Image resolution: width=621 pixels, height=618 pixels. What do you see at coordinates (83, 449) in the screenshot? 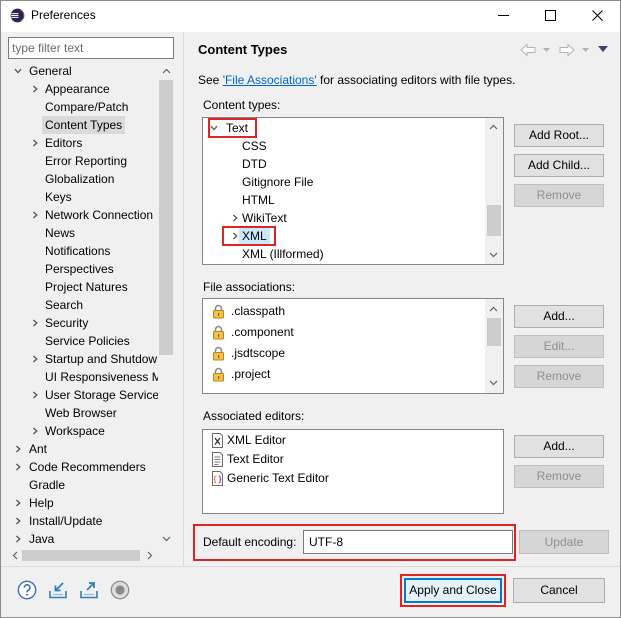
I see `nav-item-ant: Ant` at bounding box center [83, 449].